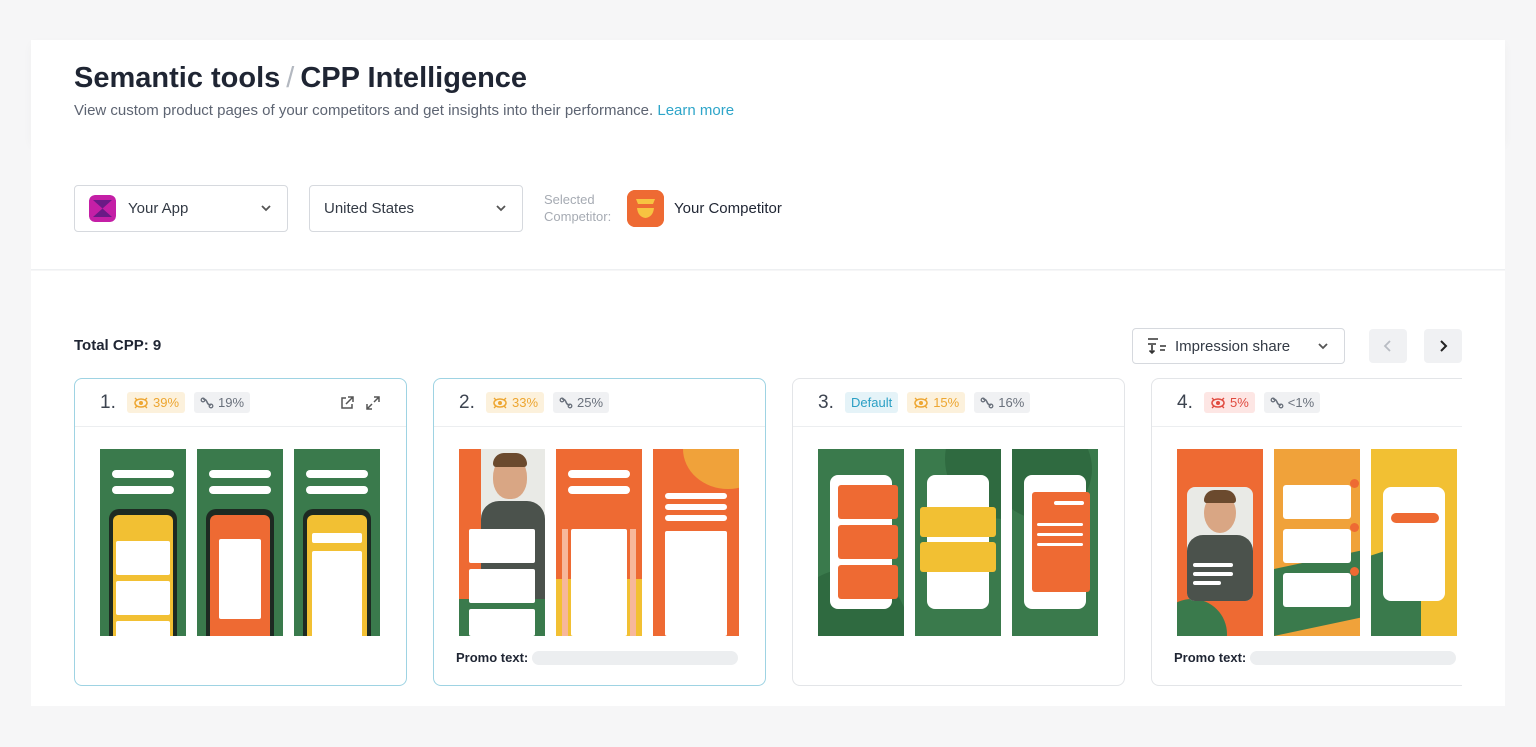  What do you see at coordinates (1301, 402) in the screenshot?
I see `conversion-value: <1%` at bounding box center [1301, 402].